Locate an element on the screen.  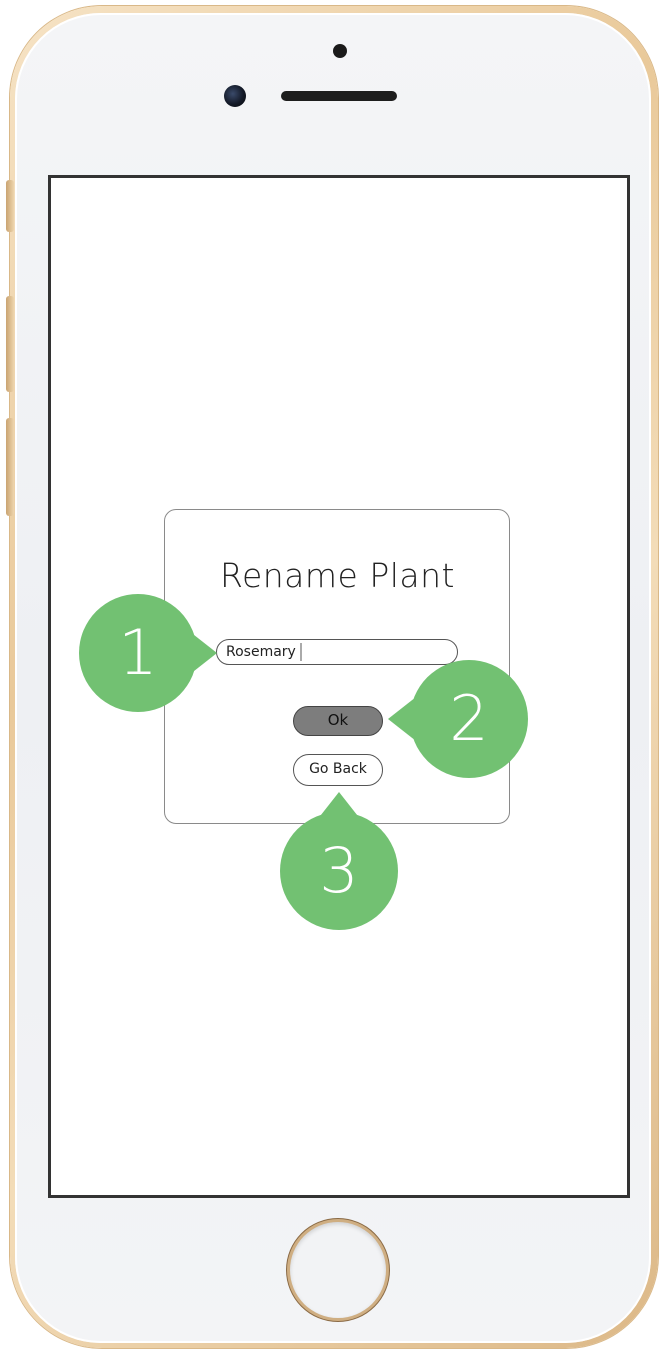
earpiece-speaker is located at coordinates (339, 96).